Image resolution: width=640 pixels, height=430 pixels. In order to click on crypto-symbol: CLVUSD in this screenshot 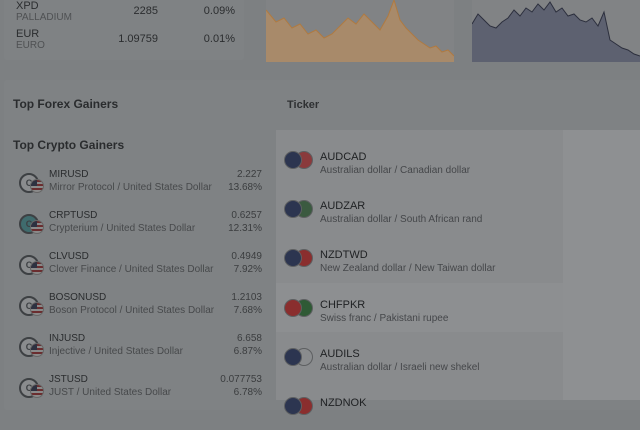, I will do `click(69, 256)`.